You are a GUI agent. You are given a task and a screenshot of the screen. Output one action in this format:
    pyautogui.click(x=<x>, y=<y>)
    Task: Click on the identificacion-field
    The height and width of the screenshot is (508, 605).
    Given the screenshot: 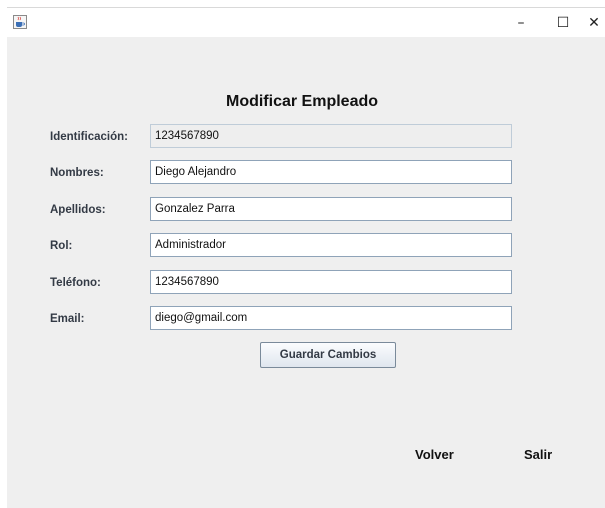 What is the action you would take?
    pyautogui.click(x=331, y=136)
    